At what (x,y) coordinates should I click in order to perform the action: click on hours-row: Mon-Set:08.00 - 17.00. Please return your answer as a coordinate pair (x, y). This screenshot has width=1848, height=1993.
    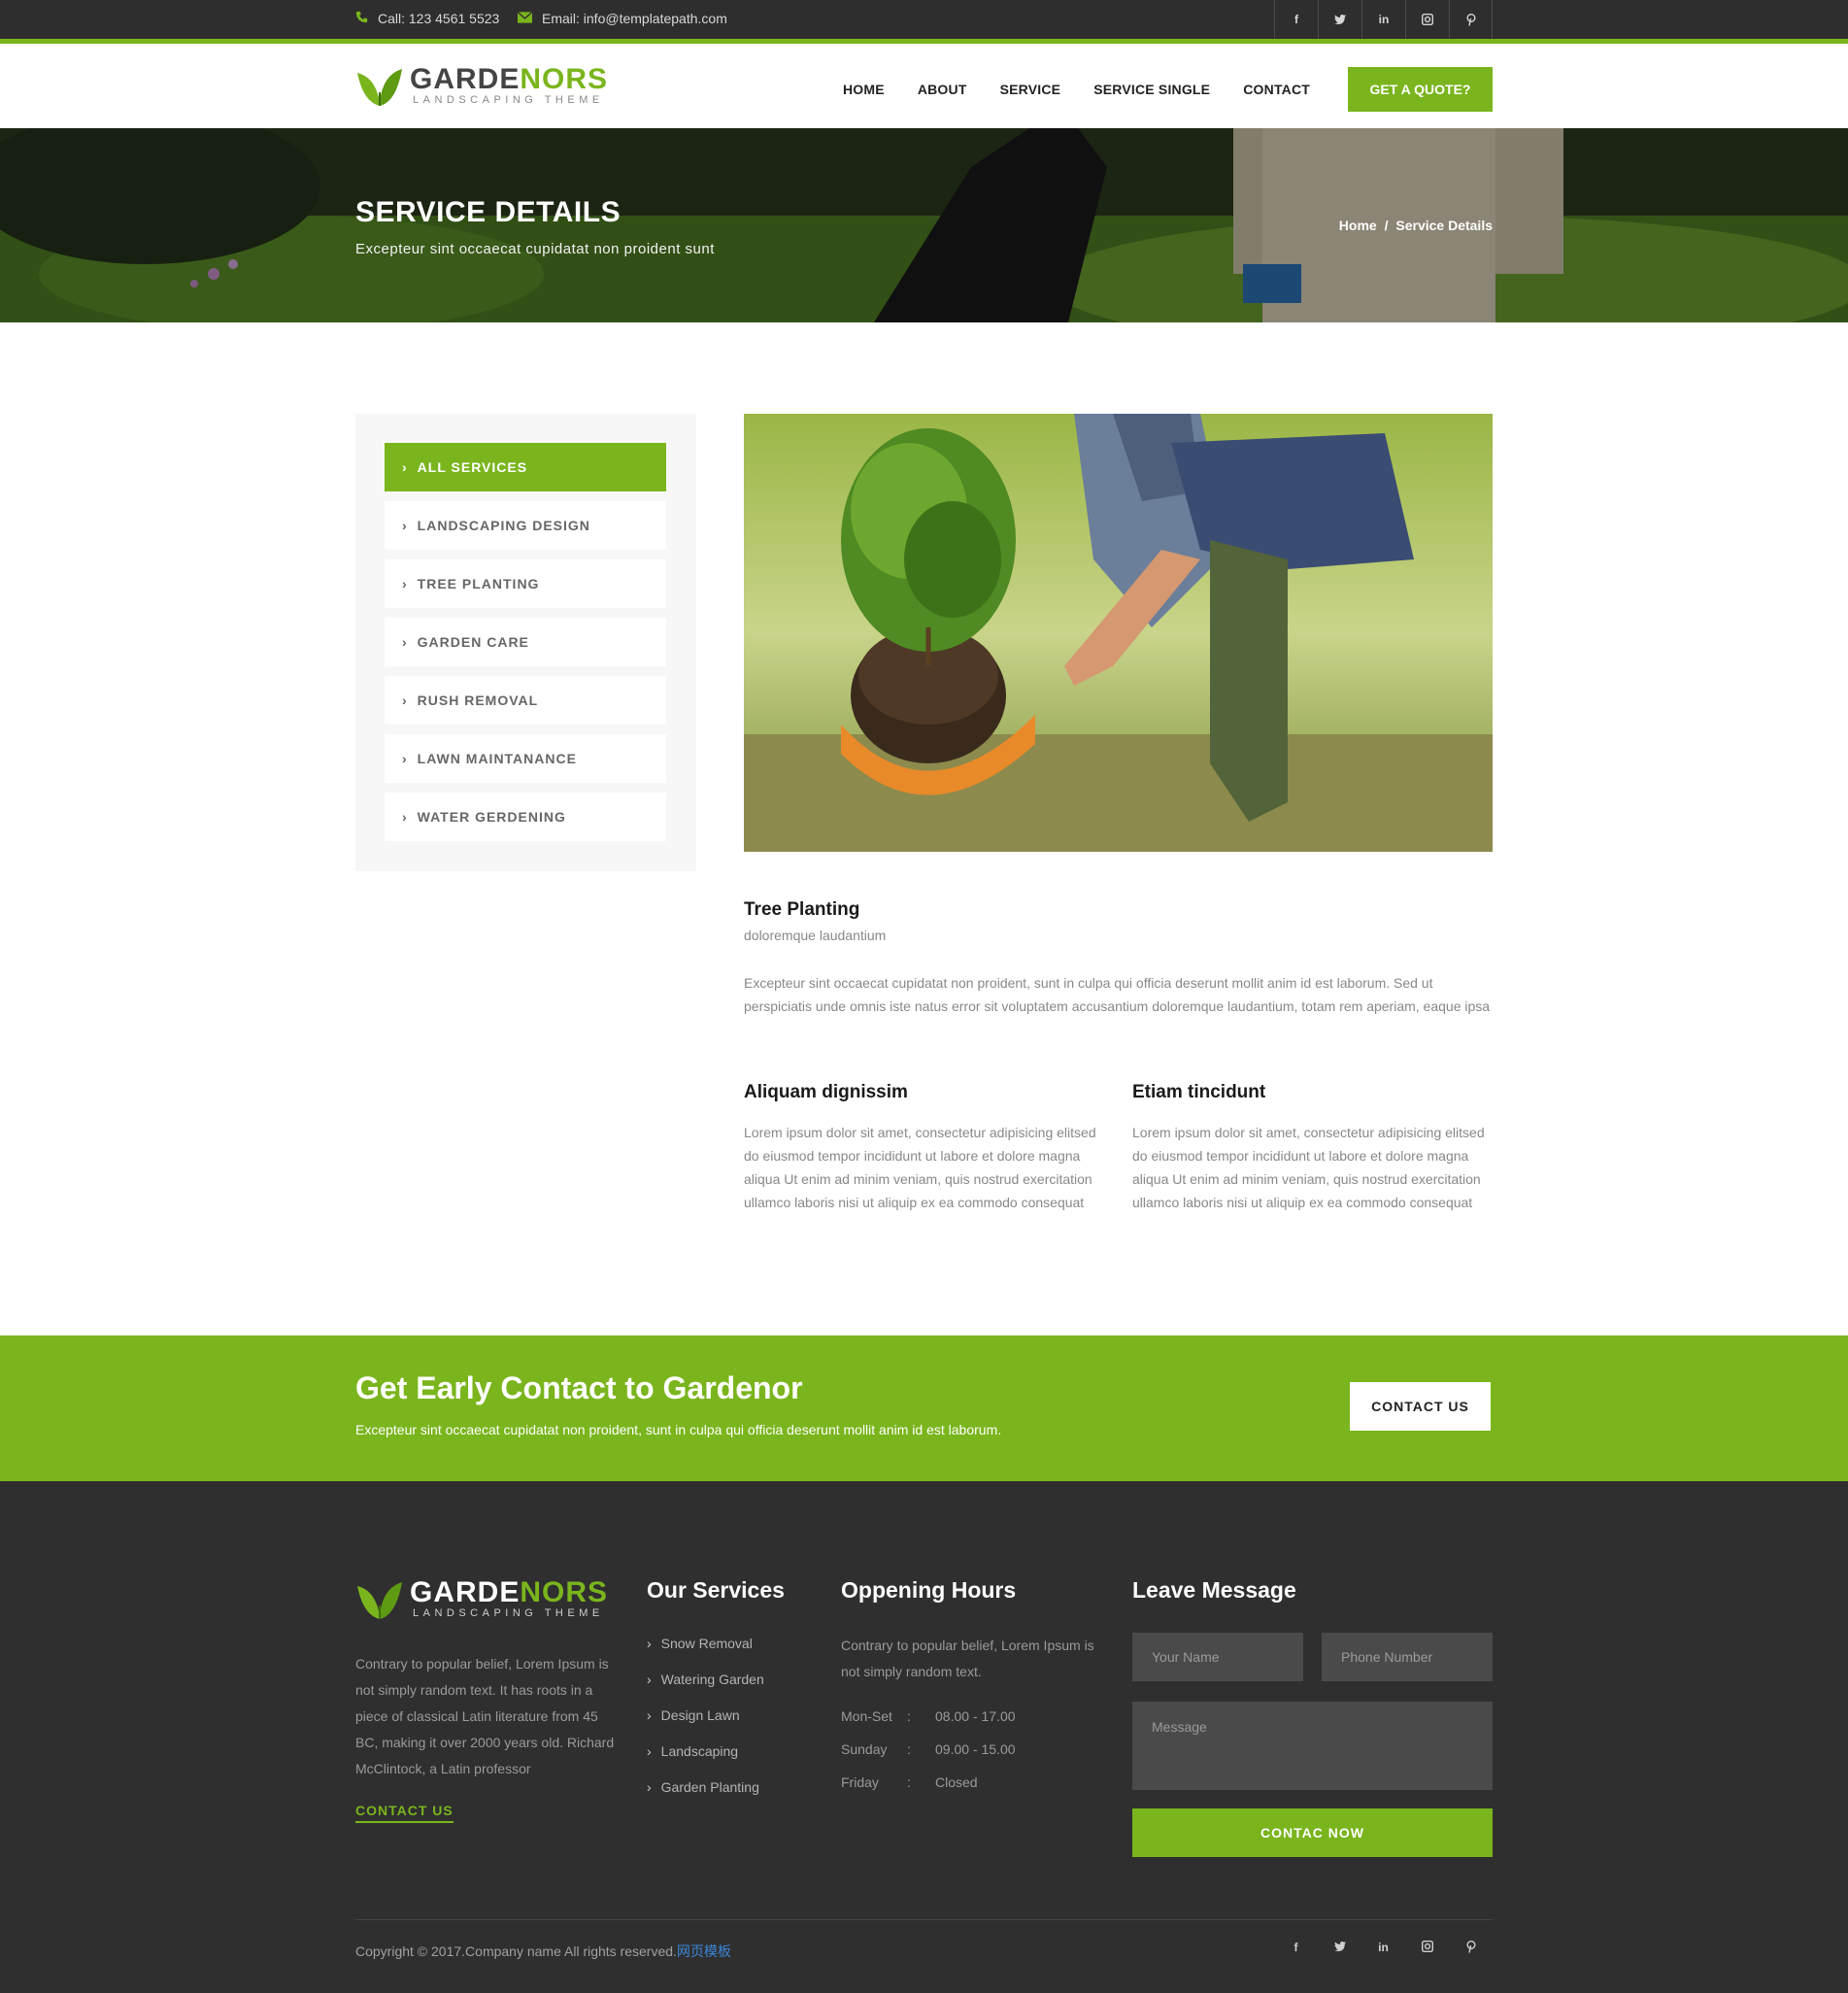
    Looking at the image, I should click on (928, 1716).